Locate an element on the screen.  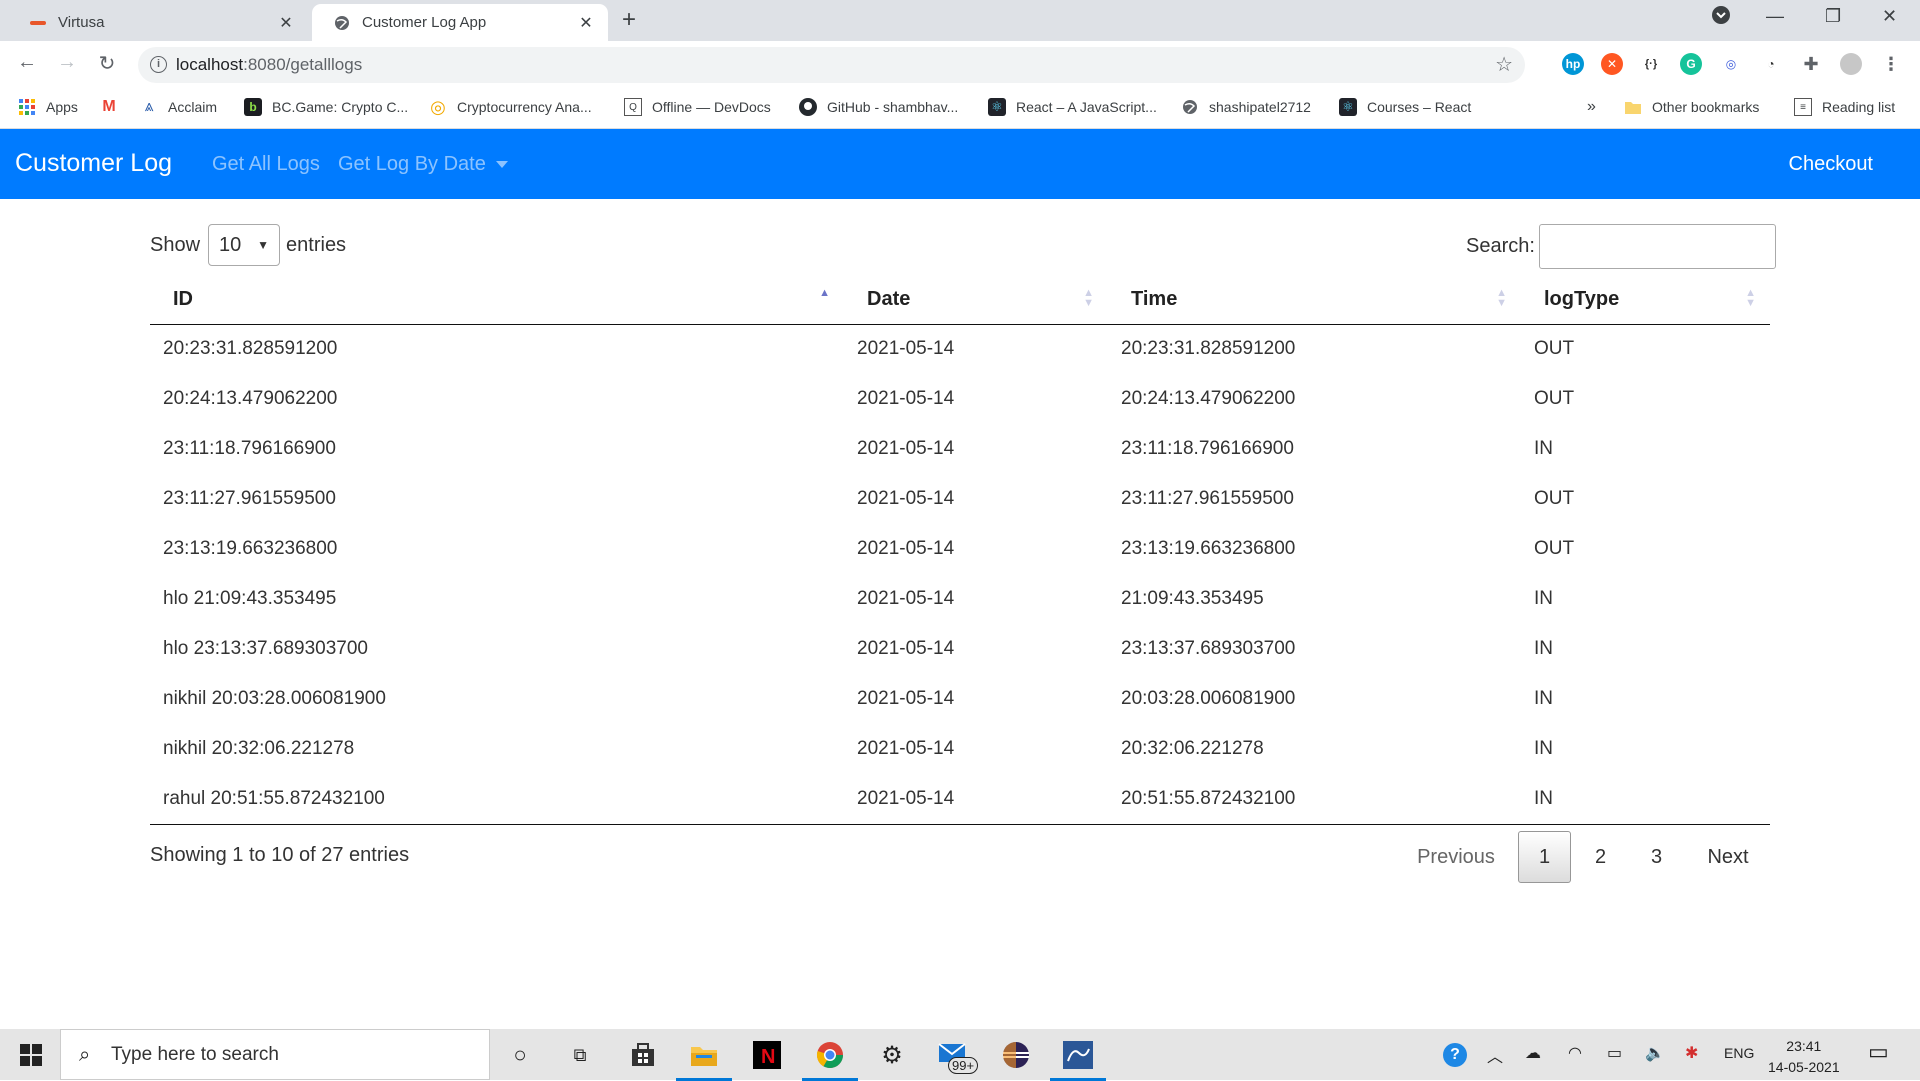
extension-glasses-icon: ◎ is located at coordinates (1731, 64).